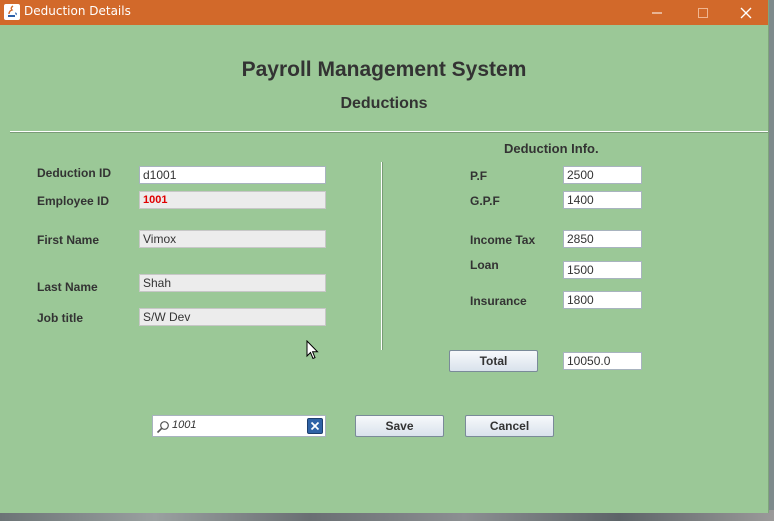 This screenshot has width=774, height=521. Describe the element at coordinates (498, 301) in the screenshot. I see `insurance-label: Insurance` at that location.